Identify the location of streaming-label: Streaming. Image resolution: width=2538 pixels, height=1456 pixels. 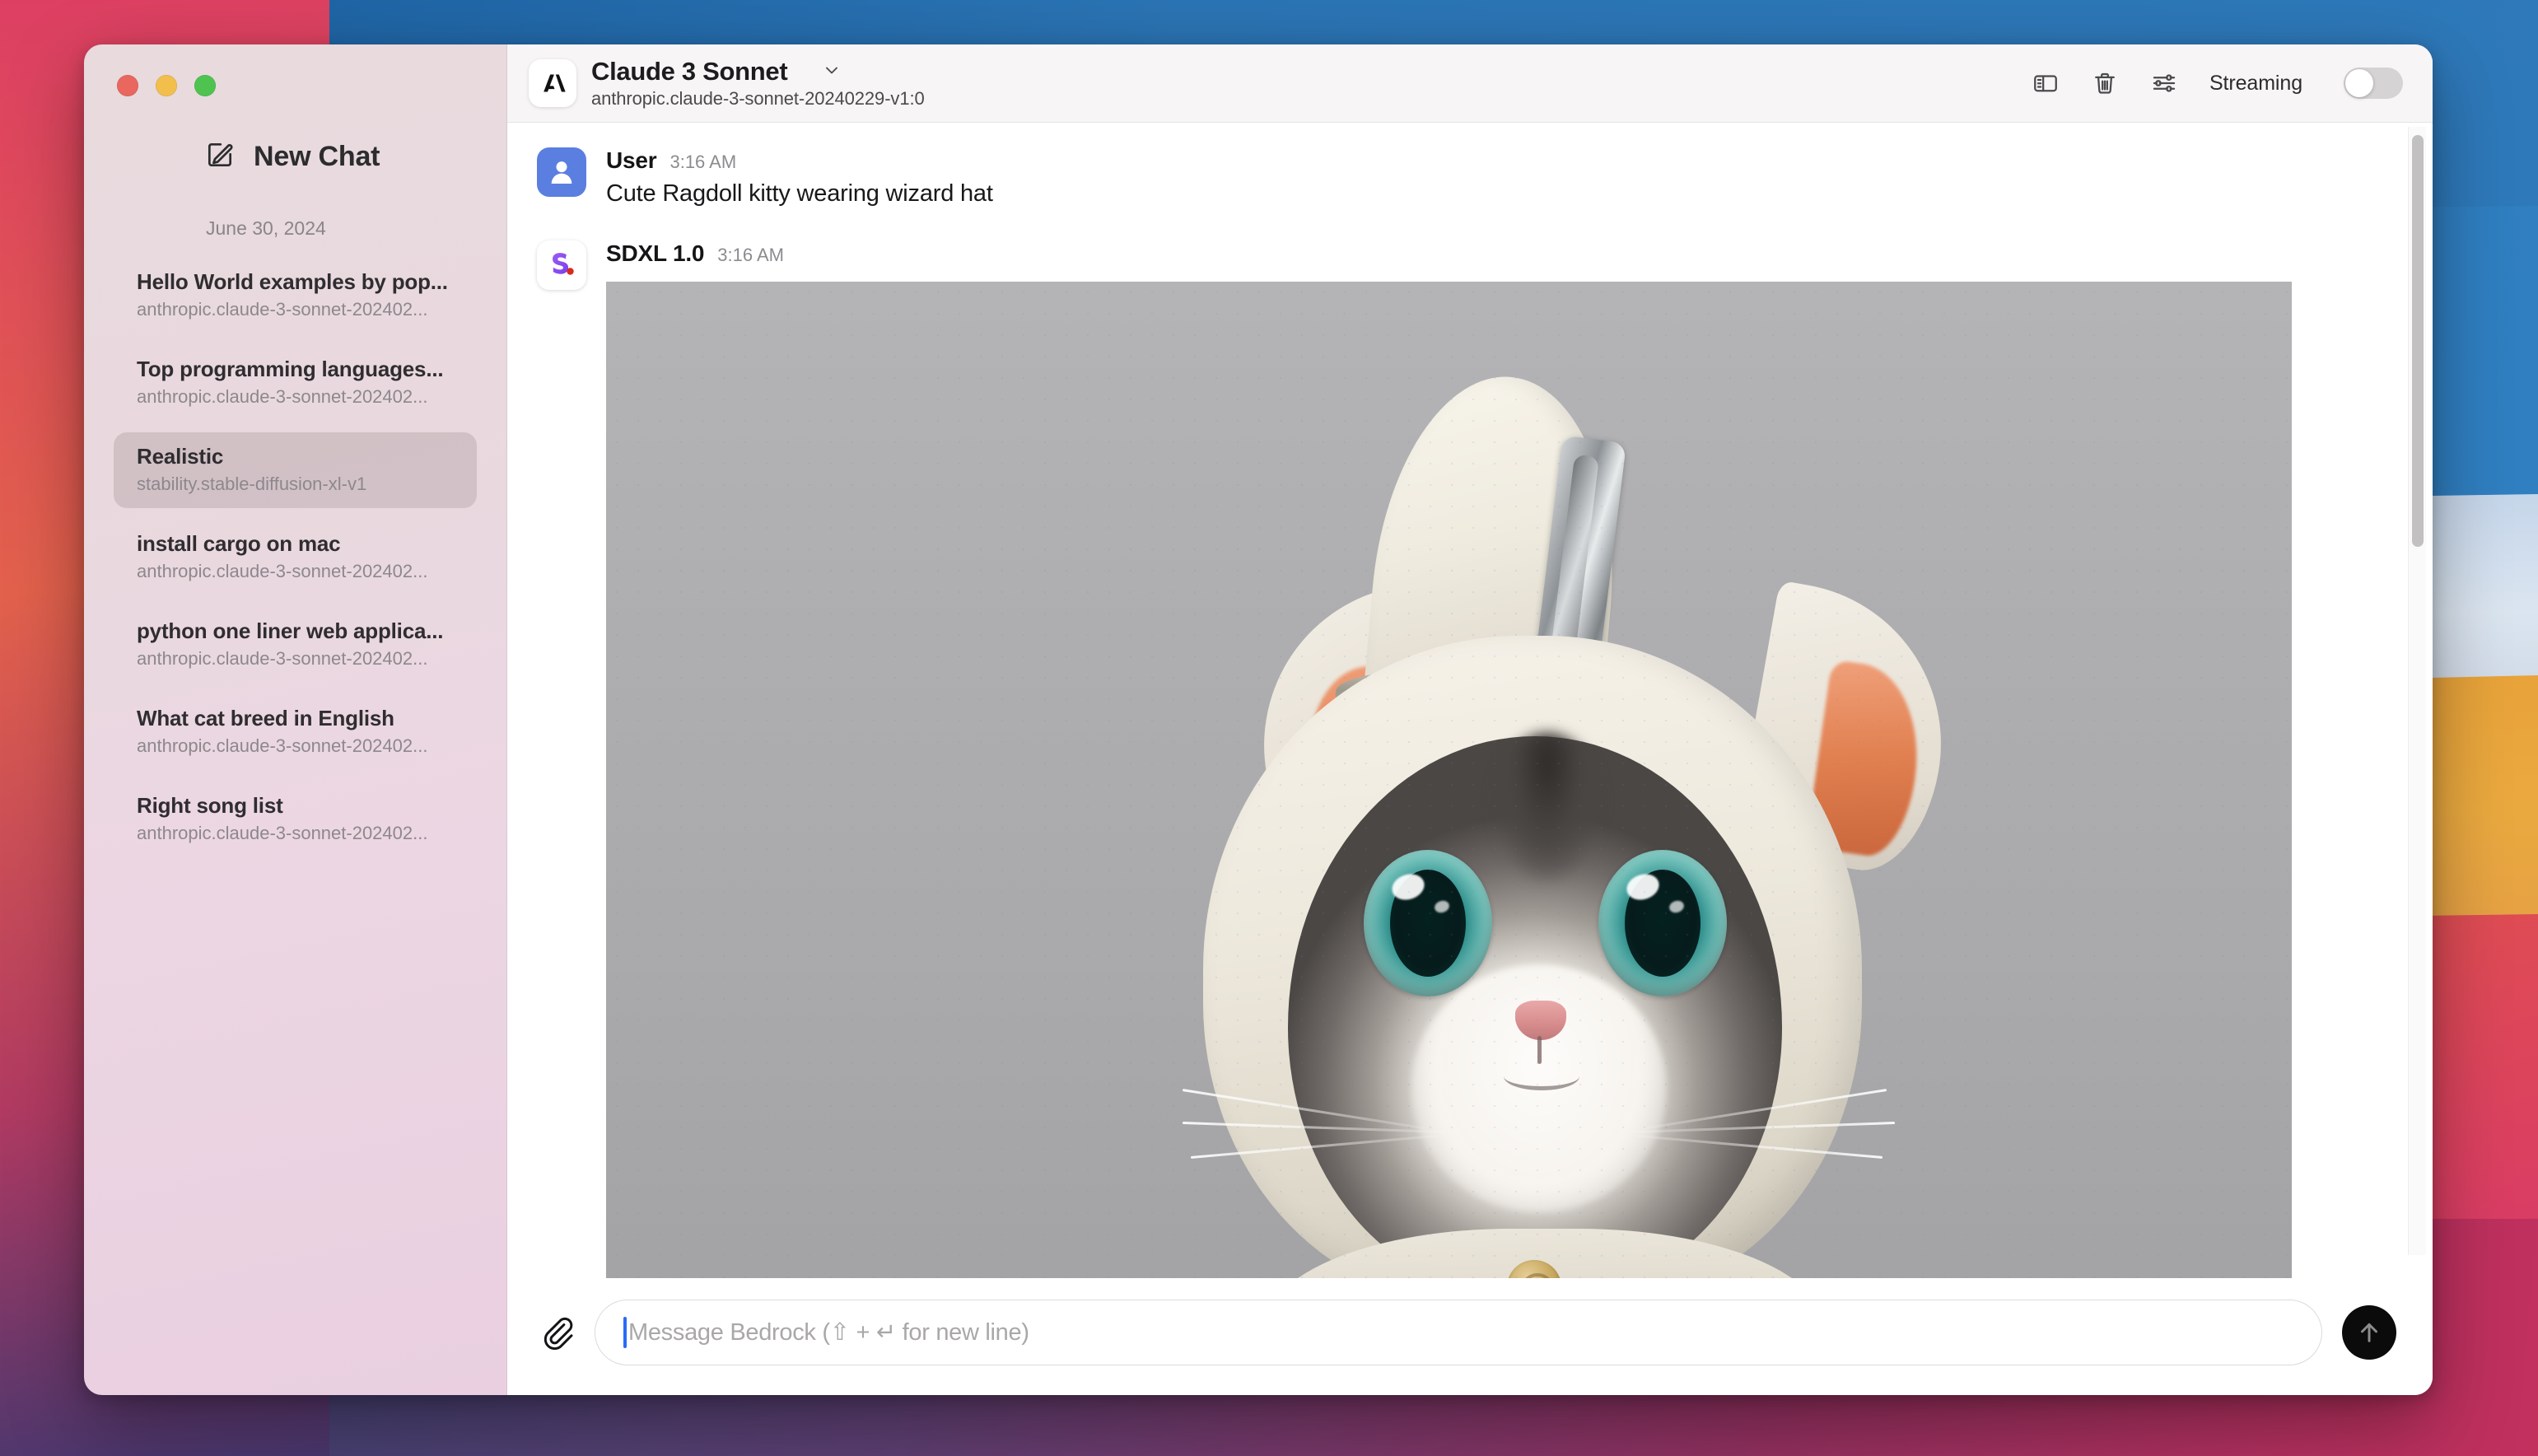
(2256, 83).